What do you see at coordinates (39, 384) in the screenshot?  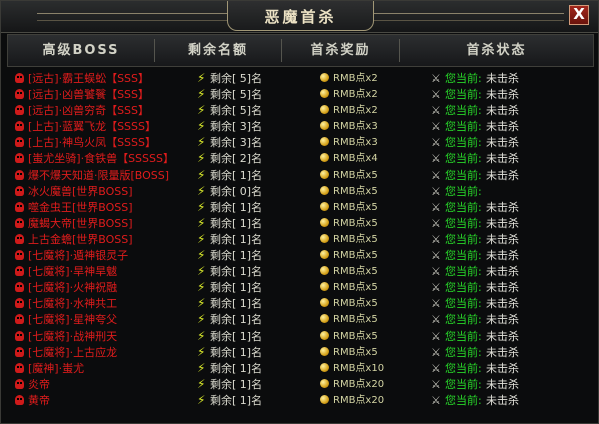 I see `boss-name: 炎帝` at bounding box center [39, 384].